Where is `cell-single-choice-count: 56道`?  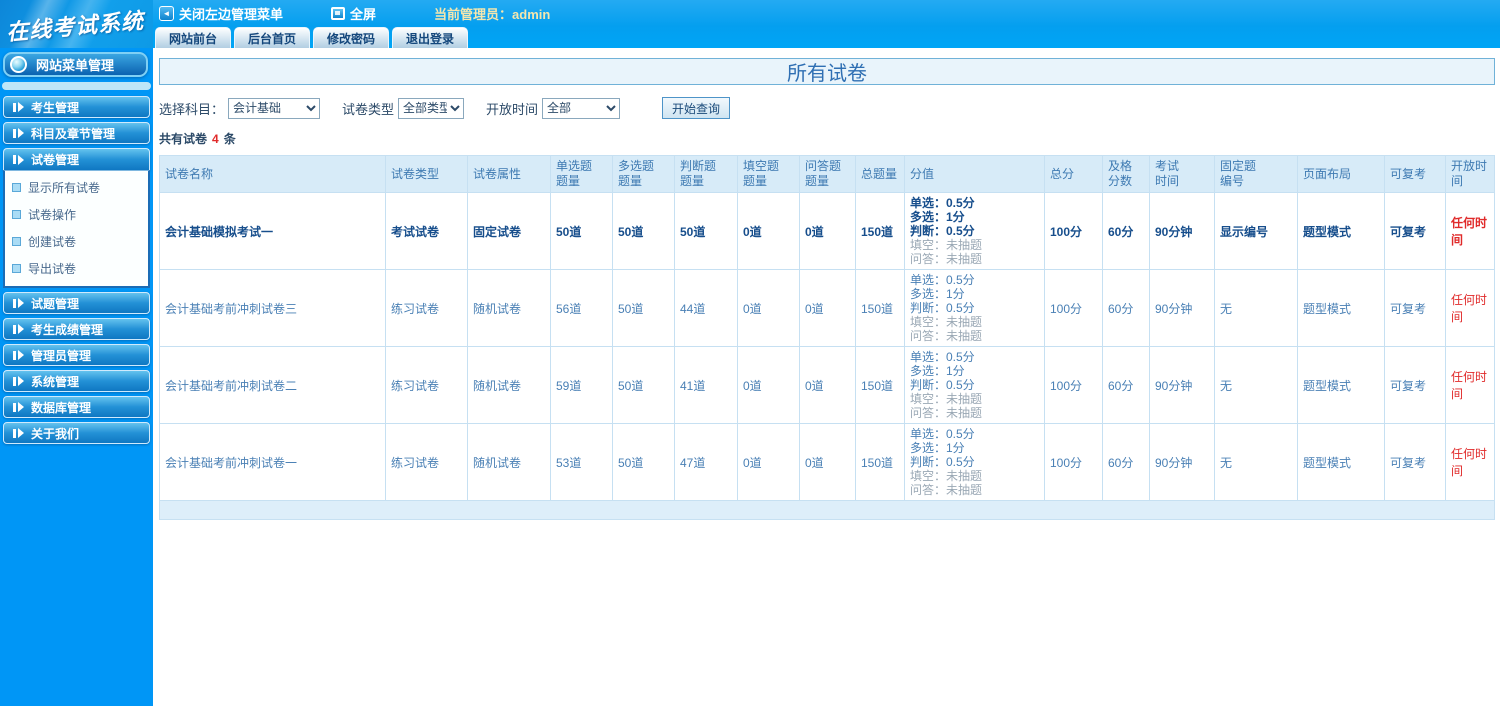
cell-single-choice-count: 56道 is located at coordinates (581, 308).